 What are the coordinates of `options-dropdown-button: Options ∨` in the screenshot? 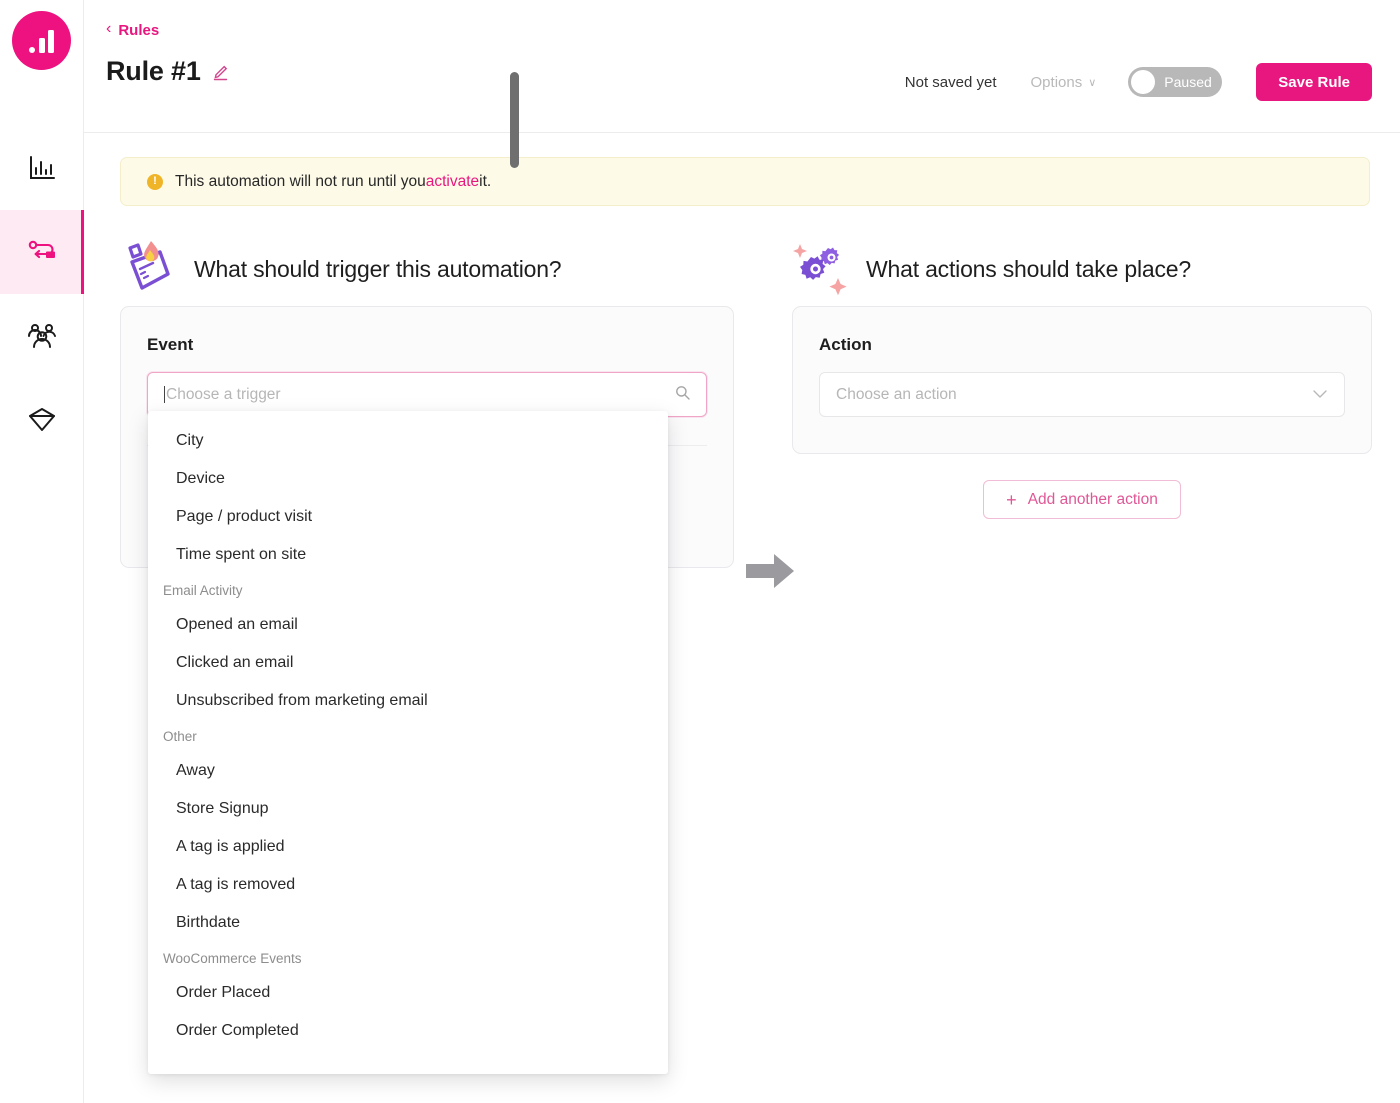 It's located at (1064, 82).